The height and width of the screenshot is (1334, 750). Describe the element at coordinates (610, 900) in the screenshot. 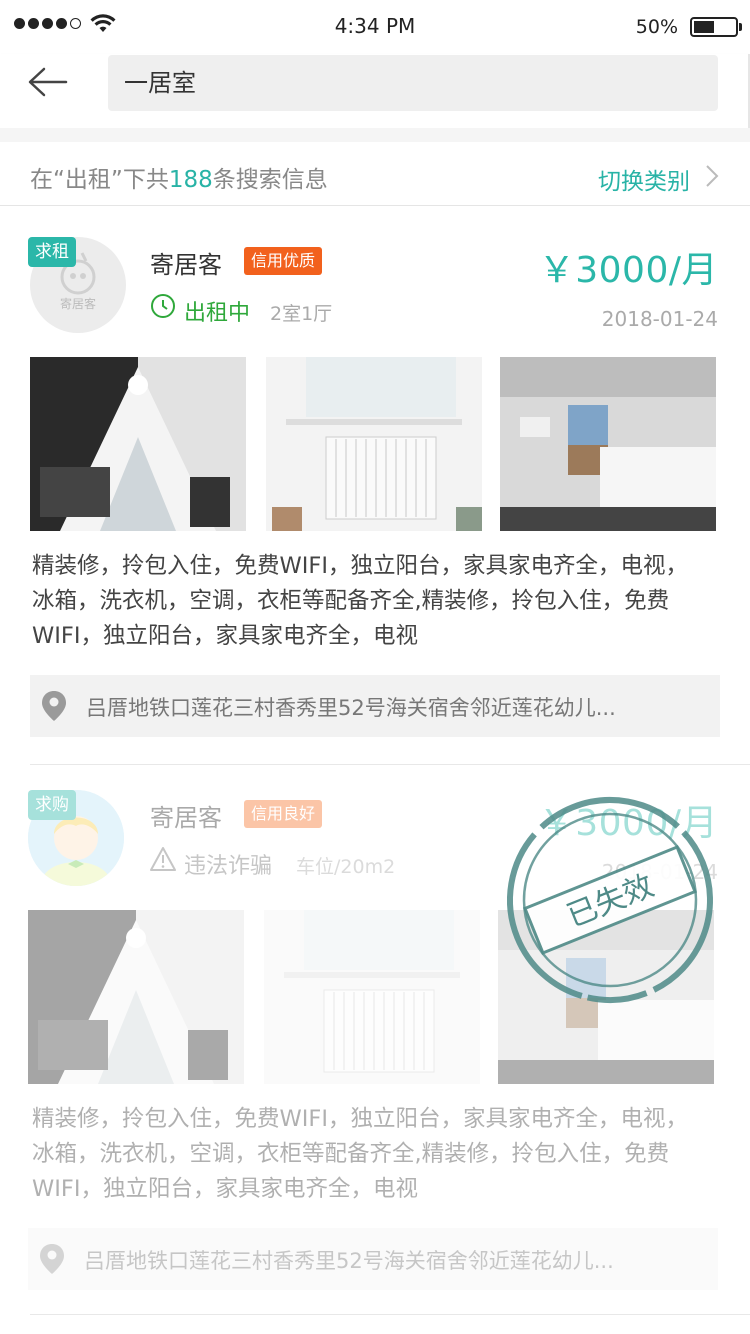

I see `expired-stamp: 已失效` at that location.